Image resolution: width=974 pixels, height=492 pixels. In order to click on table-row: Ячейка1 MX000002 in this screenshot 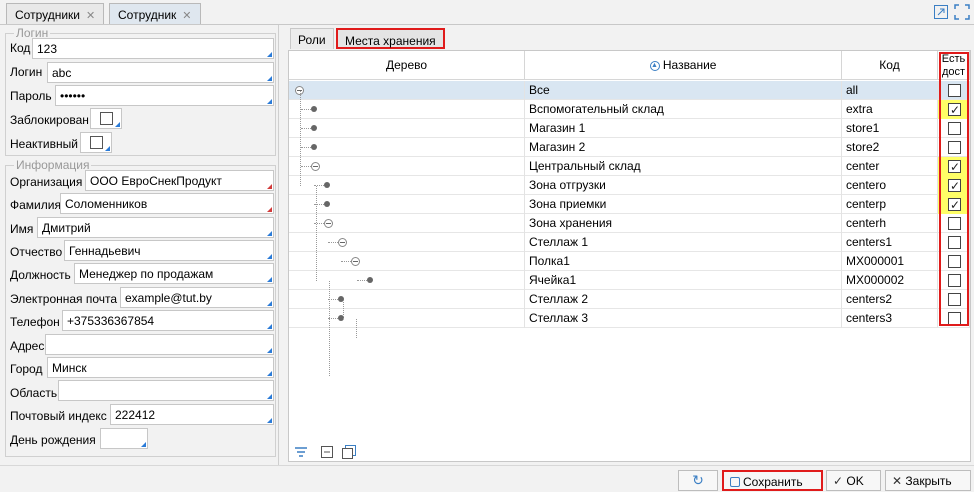, I will do `click(629, 280)`.